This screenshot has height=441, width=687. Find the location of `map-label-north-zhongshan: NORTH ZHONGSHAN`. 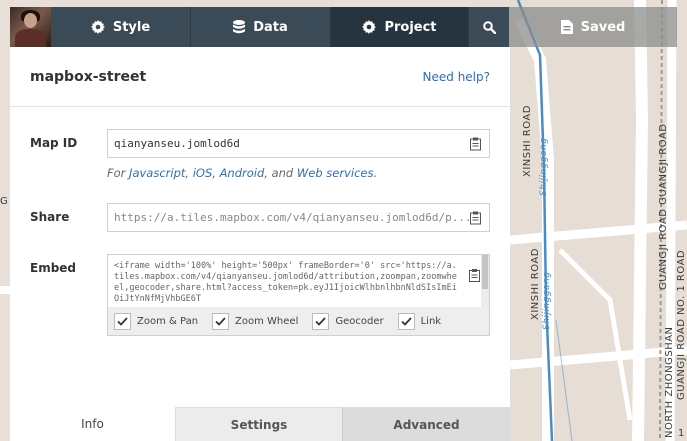

map-label-north-zhongshan: NORTH ZHONGSHAN is located at coordinates (669, 382).